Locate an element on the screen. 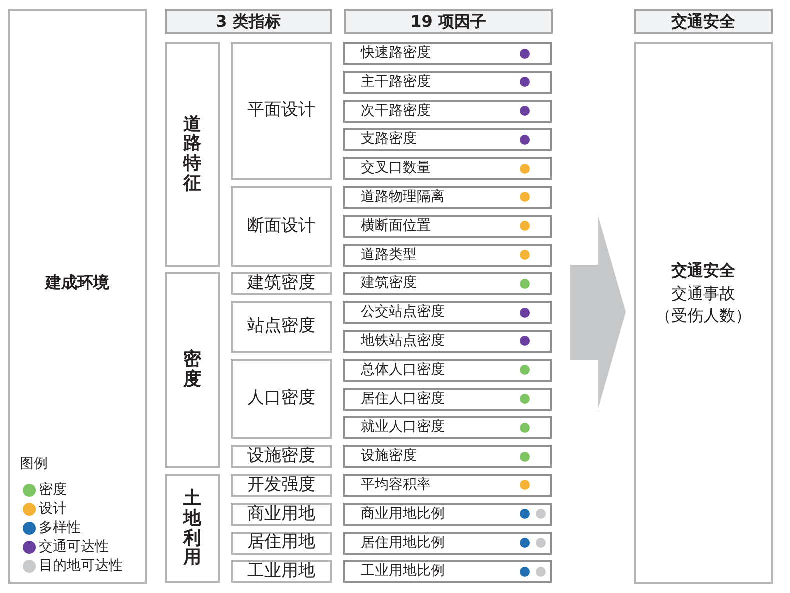  legend-title: 图例 is located at coordinates (34, 464).